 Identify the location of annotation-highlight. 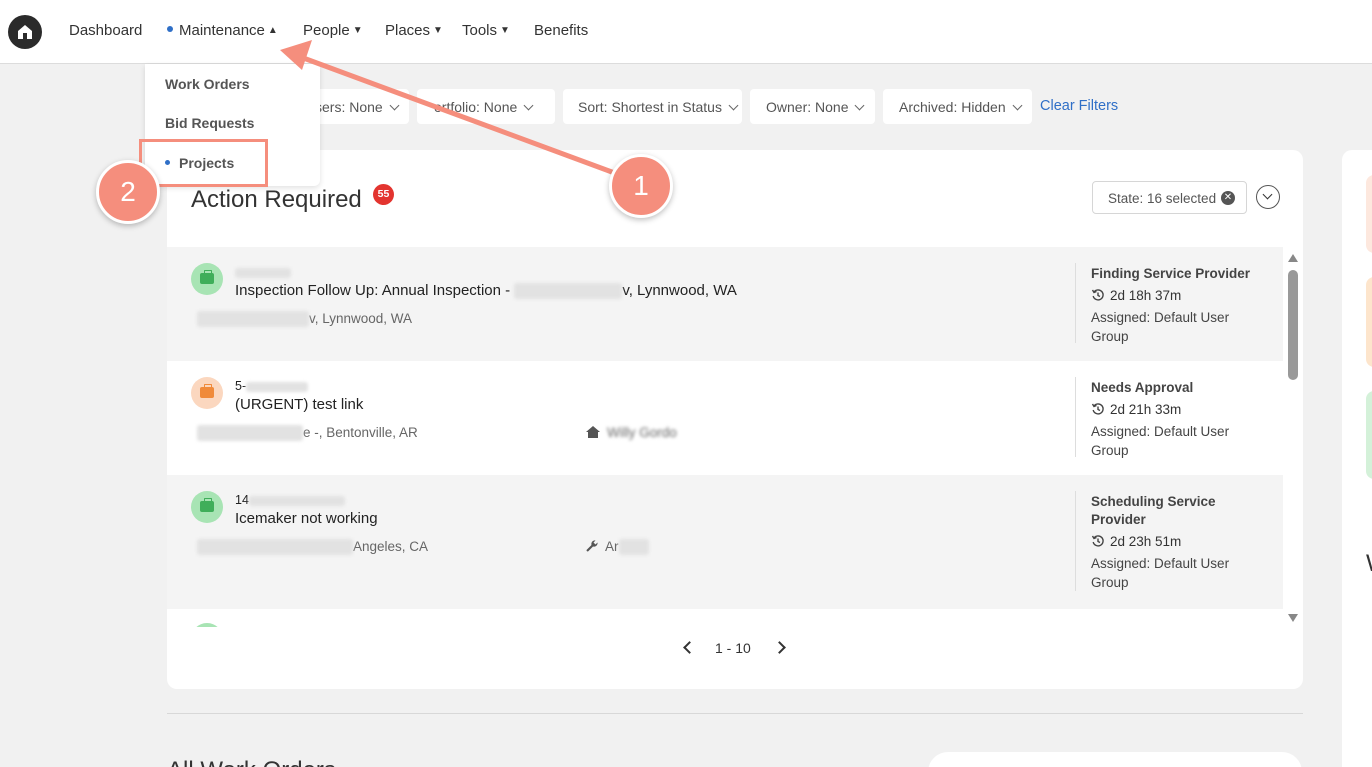
(203, 163).